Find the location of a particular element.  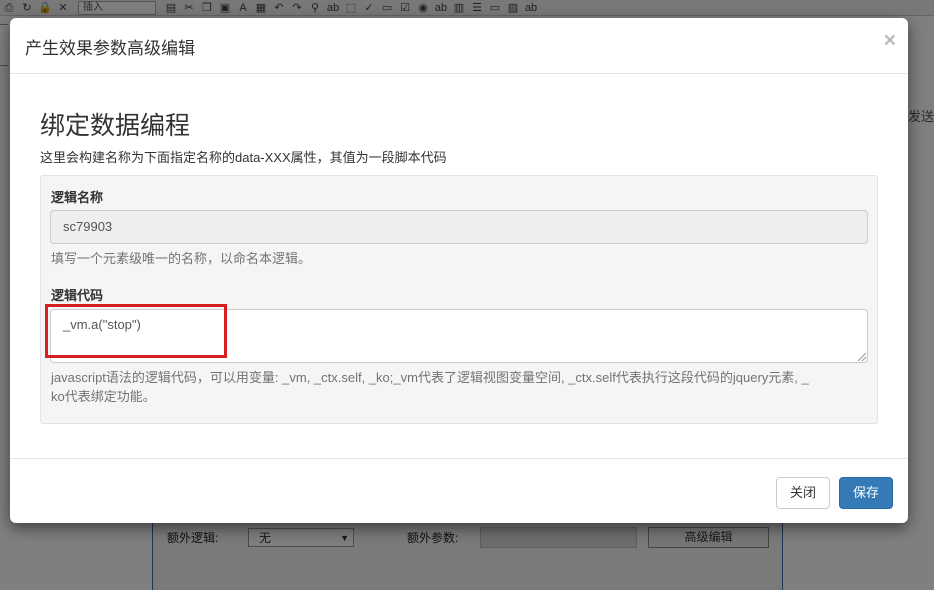

close-button: 关闭 is located at coordinates (803, 493).